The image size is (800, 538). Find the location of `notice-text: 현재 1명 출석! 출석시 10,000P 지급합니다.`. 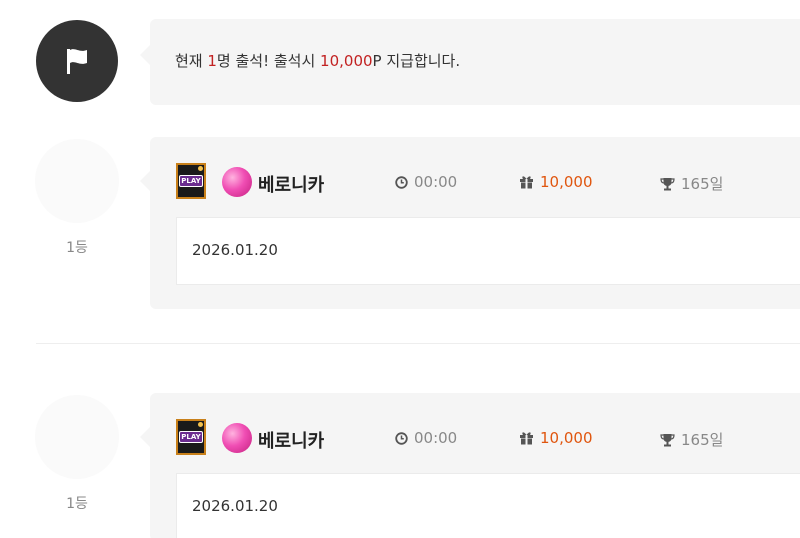

notice-text: 현재 1명 출석! 출석시 10,000P 지급합니다. is located at coordinates (317, 60).